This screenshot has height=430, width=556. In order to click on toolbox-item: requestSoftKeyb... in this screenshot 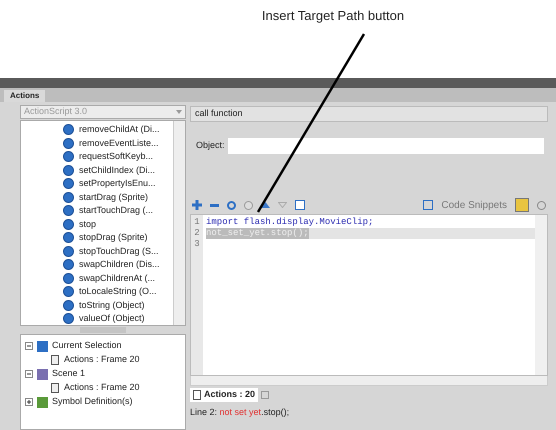, I will do `click(116, 157)`.